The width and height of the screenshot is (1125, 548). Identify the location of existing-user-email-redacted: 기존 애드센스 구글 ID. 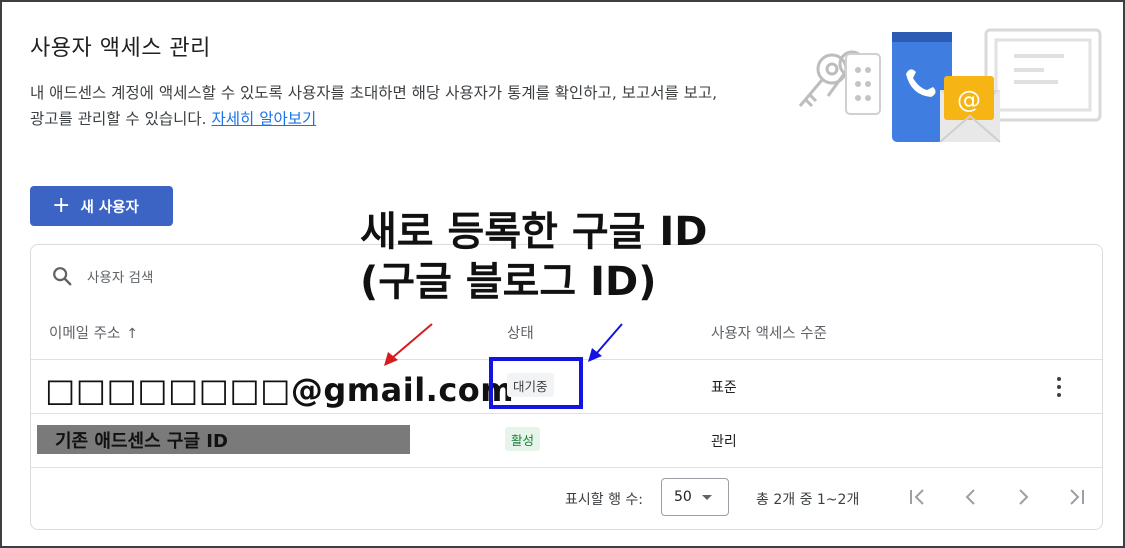
(223, 439).